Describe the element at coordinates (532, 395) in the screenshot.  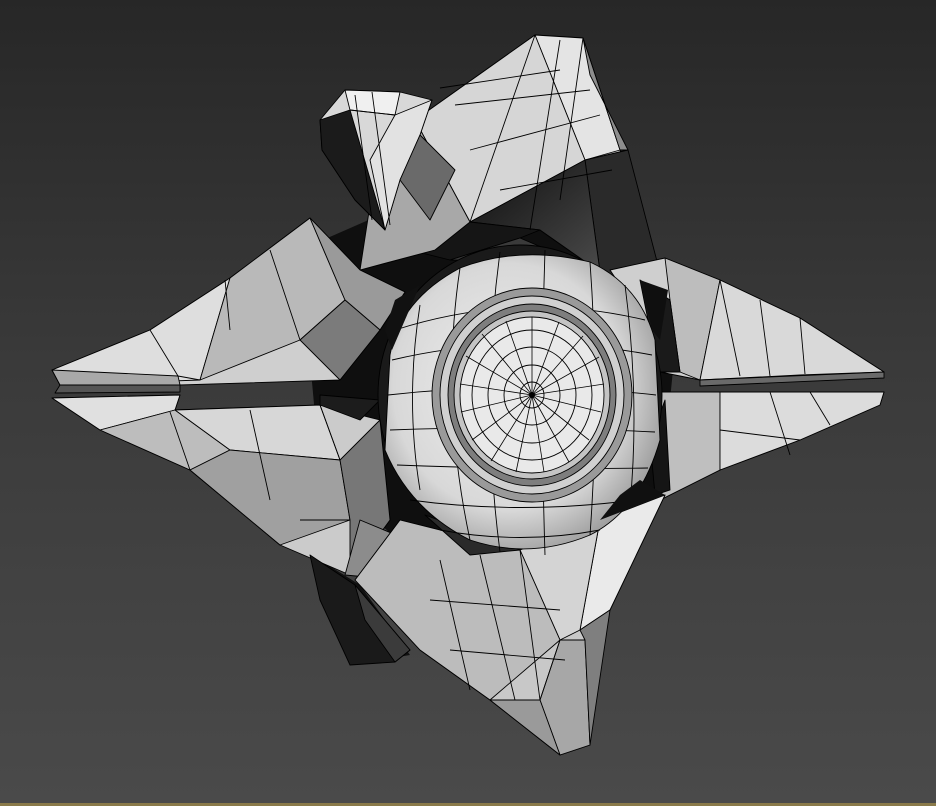
I see `eye-lens` at that location.